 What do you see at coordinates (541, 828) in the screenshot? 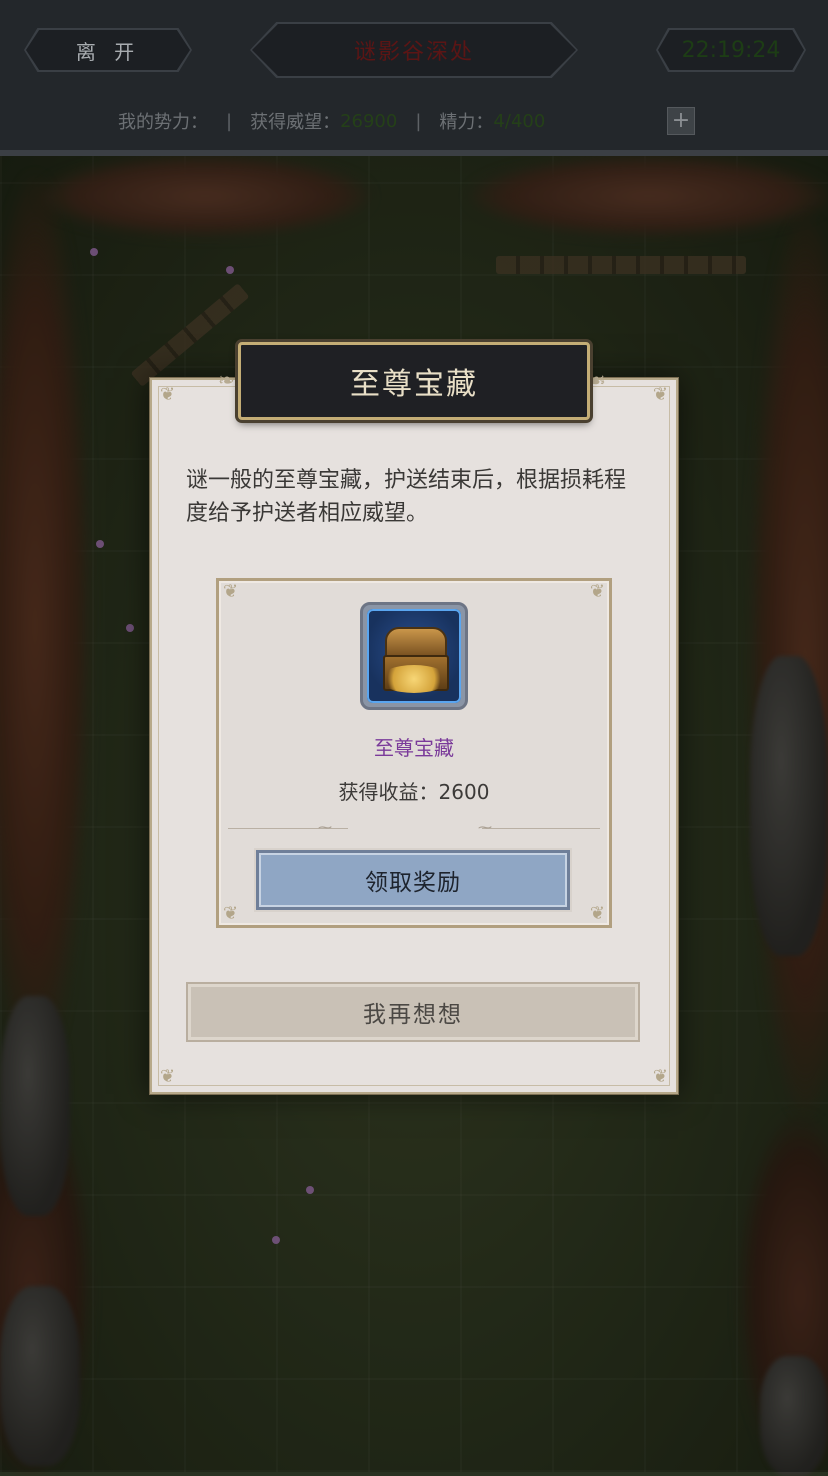
I see `divider` at bounding box center [541, 828].